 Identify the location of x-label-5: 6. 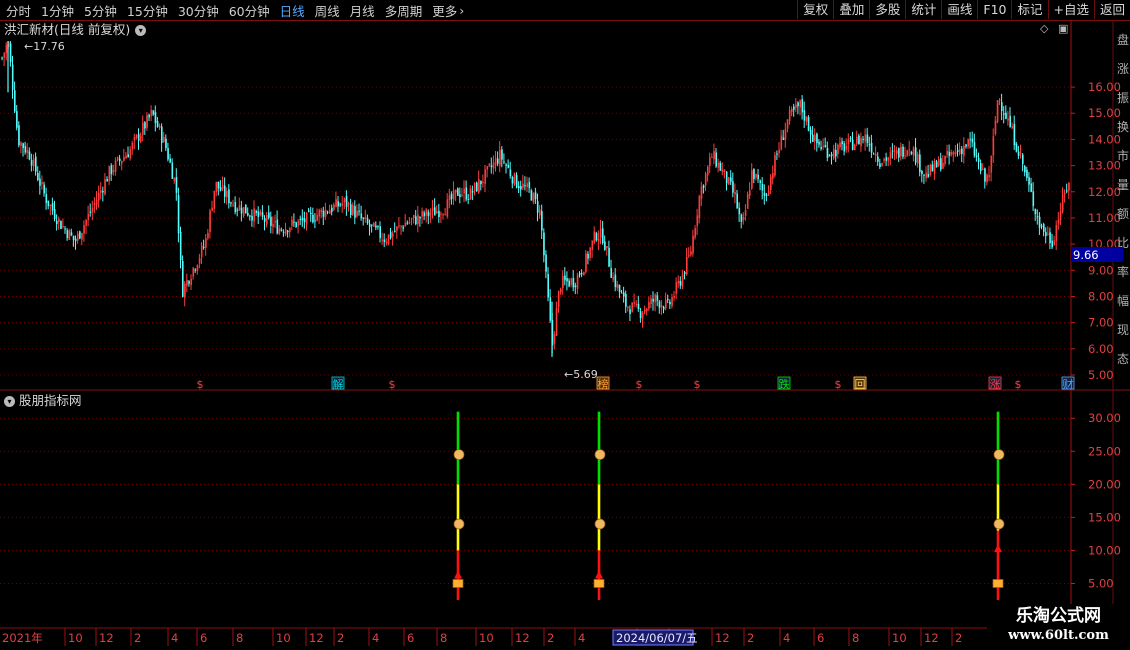
(203, 638).